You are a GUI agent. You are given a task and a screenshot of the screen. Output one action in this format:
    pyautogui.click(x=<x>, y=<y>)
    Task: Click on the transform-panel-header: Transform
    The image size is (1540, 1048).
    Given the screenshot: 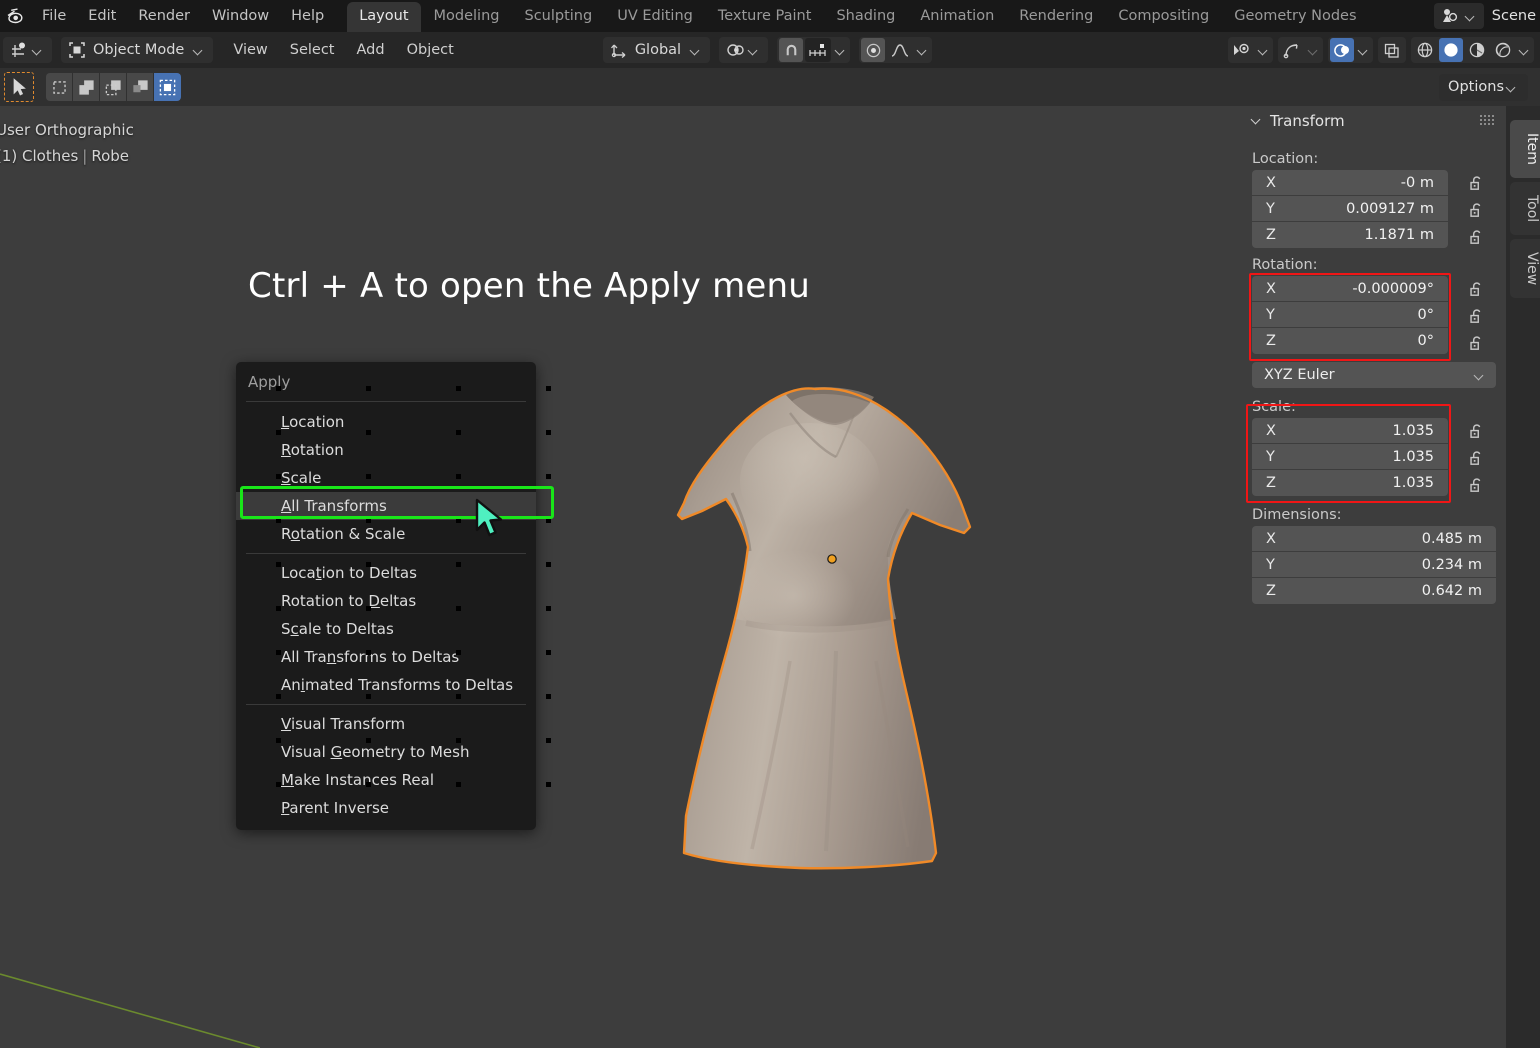 What is the action you would take?
    pyautogui.click(x=1374, y=121)
    